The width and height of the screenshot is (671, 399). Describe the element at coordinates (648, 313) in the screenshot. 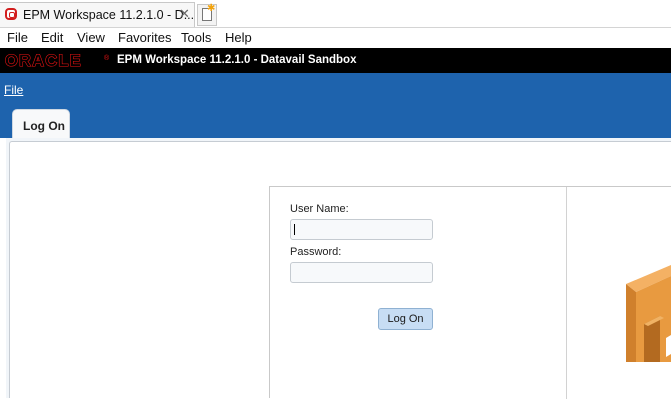

I see `orange-3d-block-illustration` at that location.